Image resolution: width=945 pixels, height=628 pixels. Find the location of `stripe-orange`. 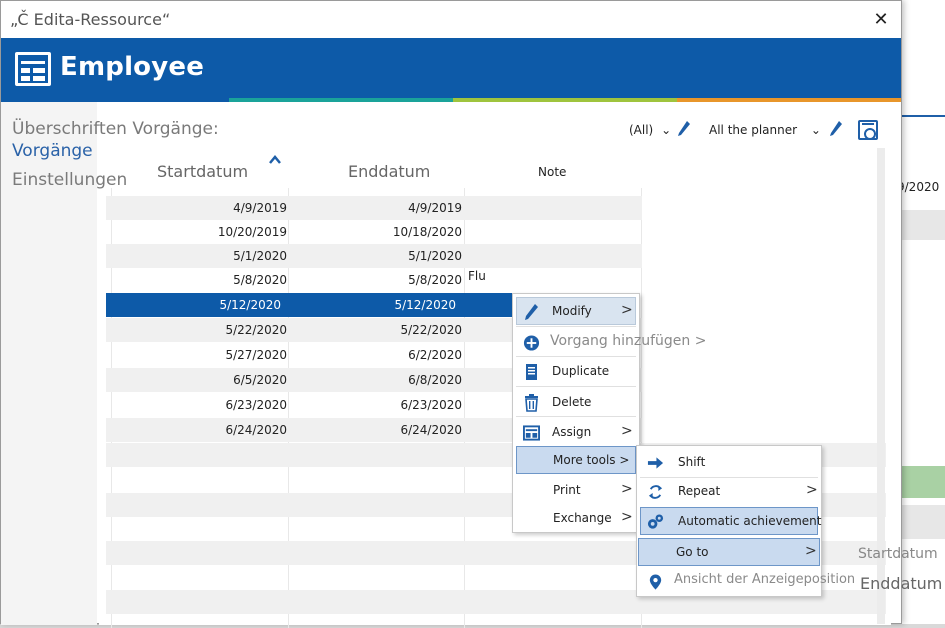

stripe-orange is located at coordinates (789, 100).